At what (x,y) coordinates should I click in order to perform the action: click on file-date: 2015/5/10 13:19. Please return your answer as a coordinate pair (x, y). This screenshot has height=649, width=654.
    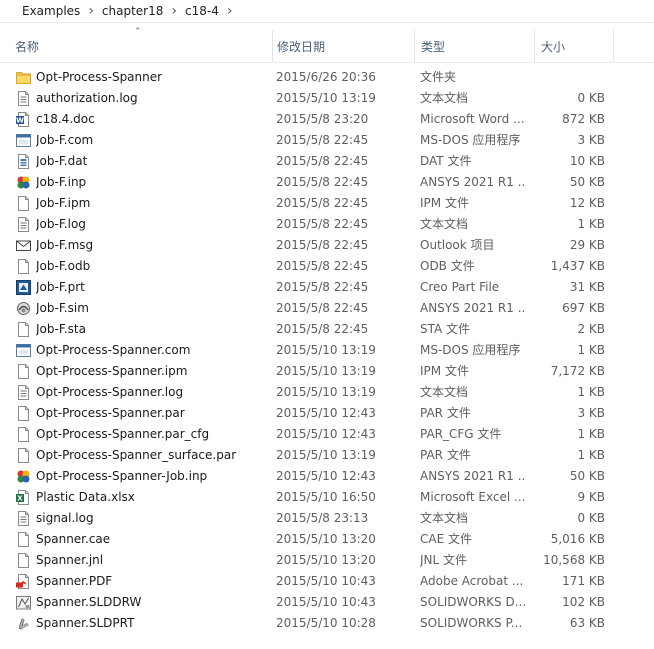
    Looking at the image, I should click on (326, 455).